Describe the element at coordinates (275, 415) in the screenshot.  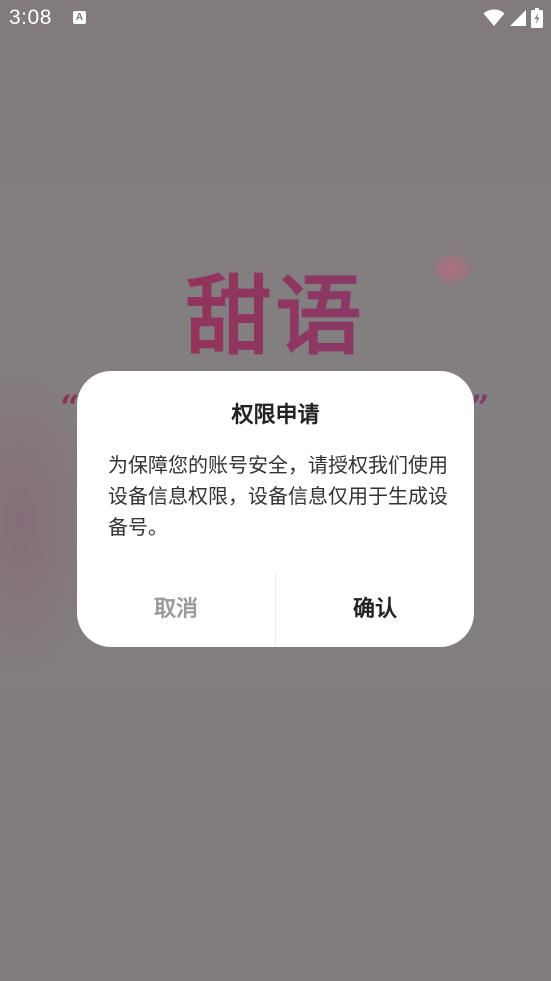
I see `dialog-title: 权限申请` at that location.